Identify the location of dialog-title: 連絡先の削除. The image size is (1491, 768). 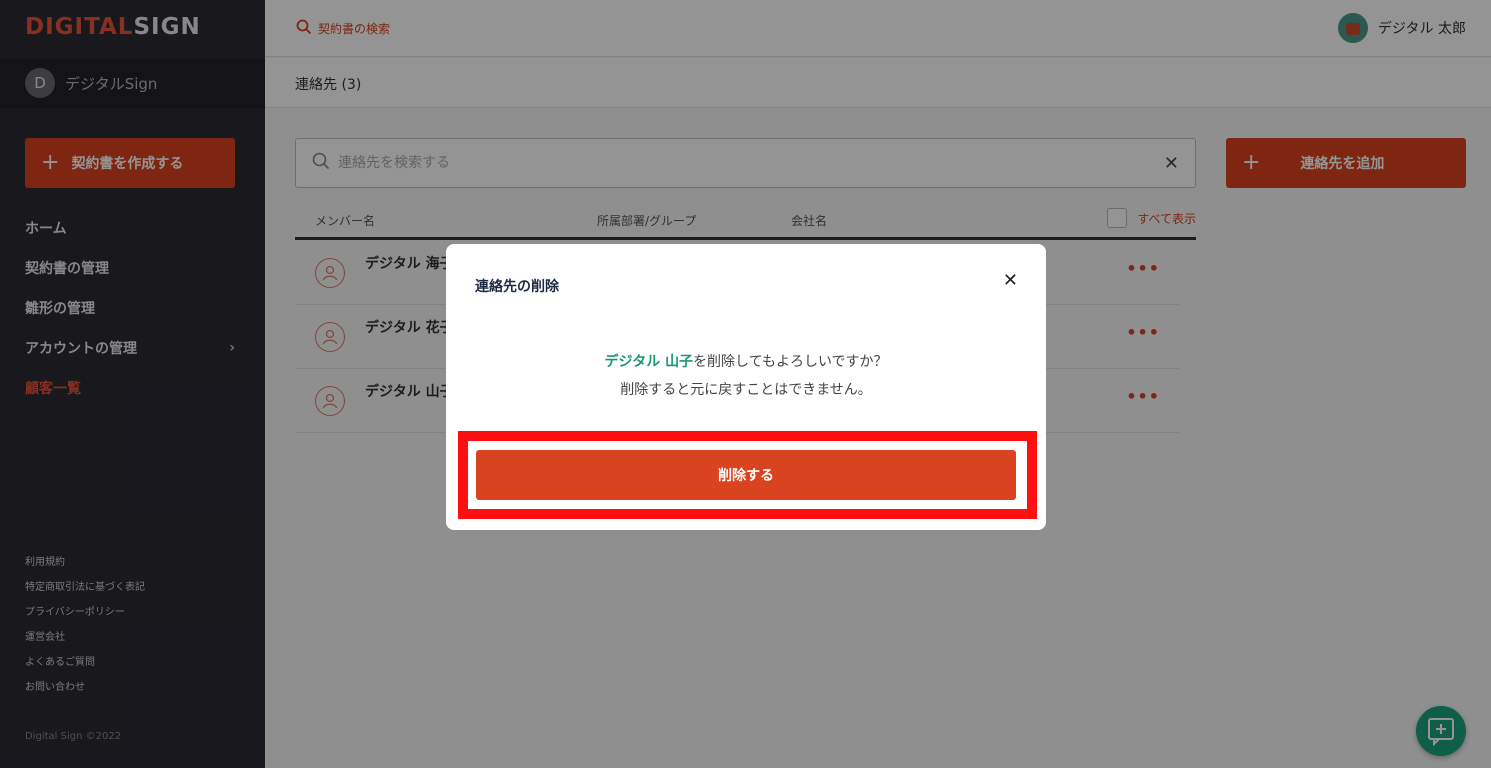
(517, 287).